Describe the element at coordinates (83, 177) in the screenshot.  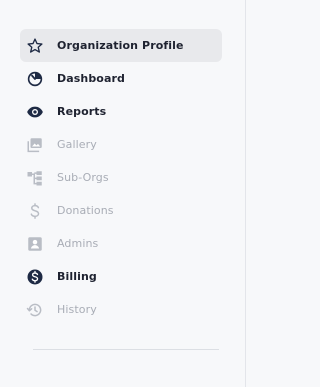
I see `sidebar-item-label: Sub-Orgs` at that location.